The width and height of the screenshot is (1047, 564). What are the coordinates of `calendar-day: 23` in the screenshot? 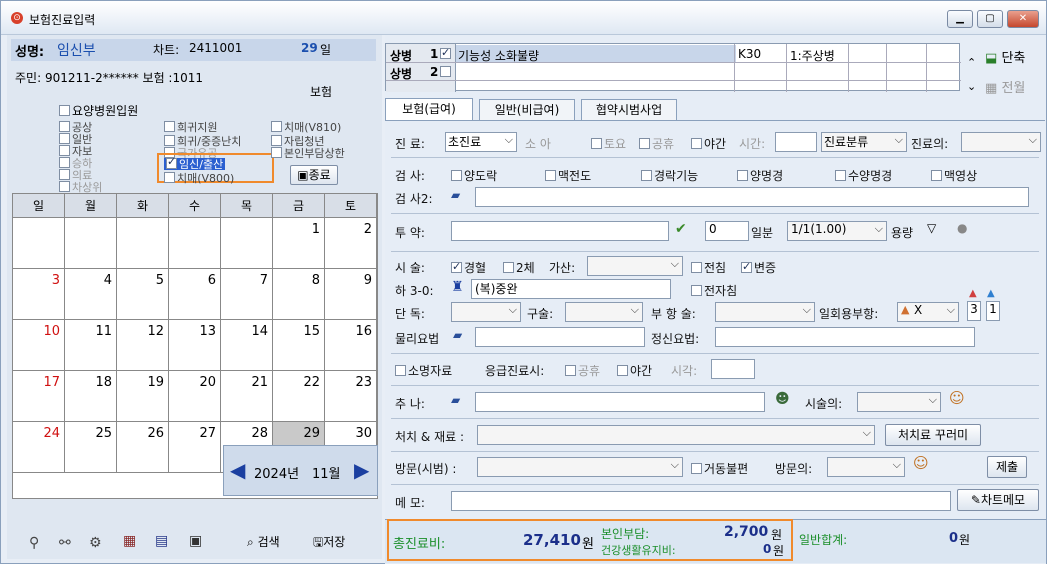 It's located at (351, 396).